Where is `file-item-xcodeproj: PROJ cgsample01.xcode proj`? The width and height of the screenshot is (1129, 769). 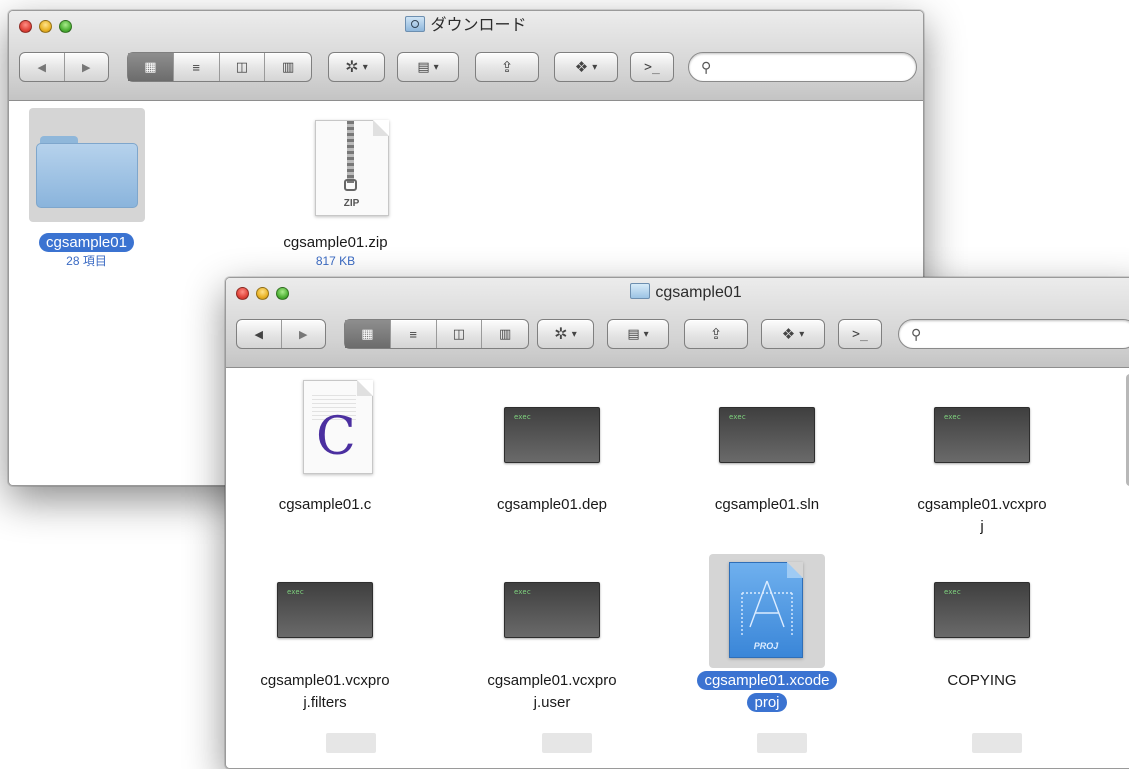
file-item-xcodeproj: PROJ cgsample01.xcode proj is located at coordinates (767, 634).